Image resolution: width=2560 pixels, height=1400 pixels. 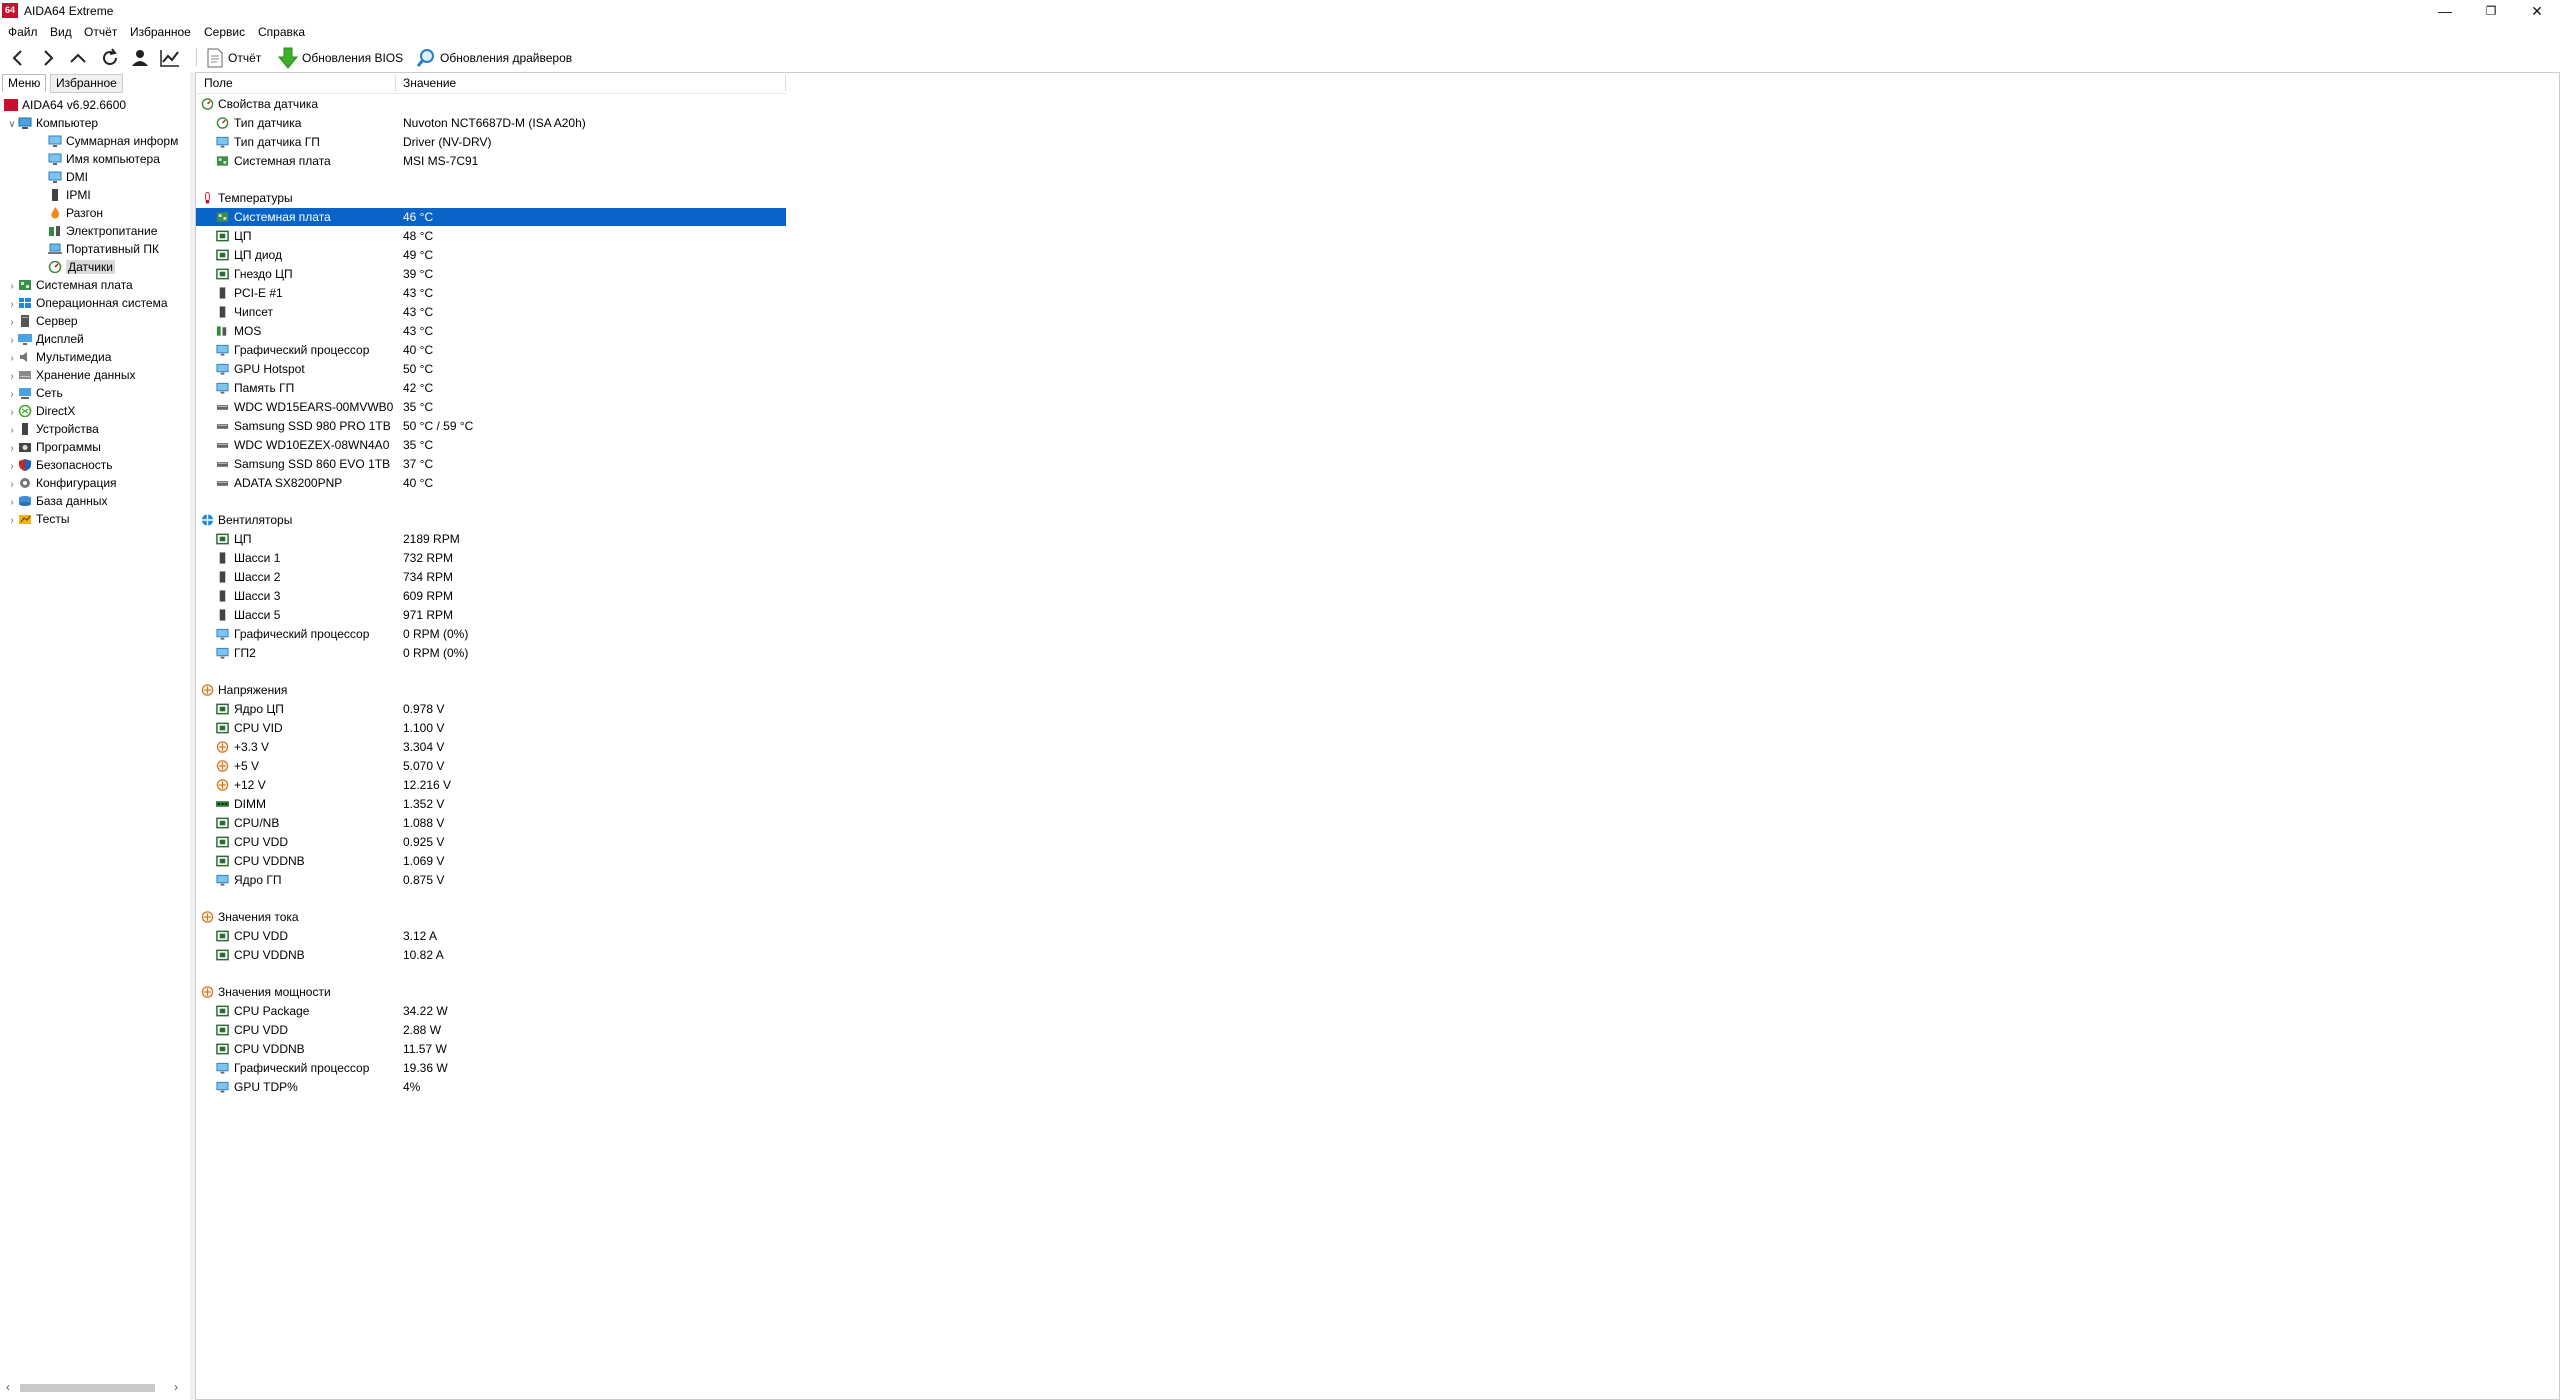 I want to click on sensor-row: ЦП 2189 RPM, so click(x=491, y=539).